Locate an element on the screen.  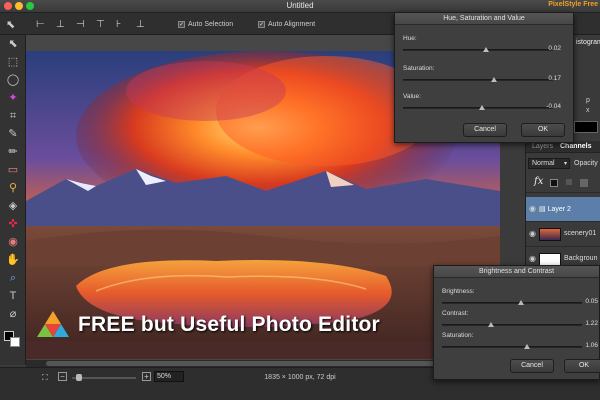
blend-mode-select: Normal ▾ is located at coordinates (549, 163).